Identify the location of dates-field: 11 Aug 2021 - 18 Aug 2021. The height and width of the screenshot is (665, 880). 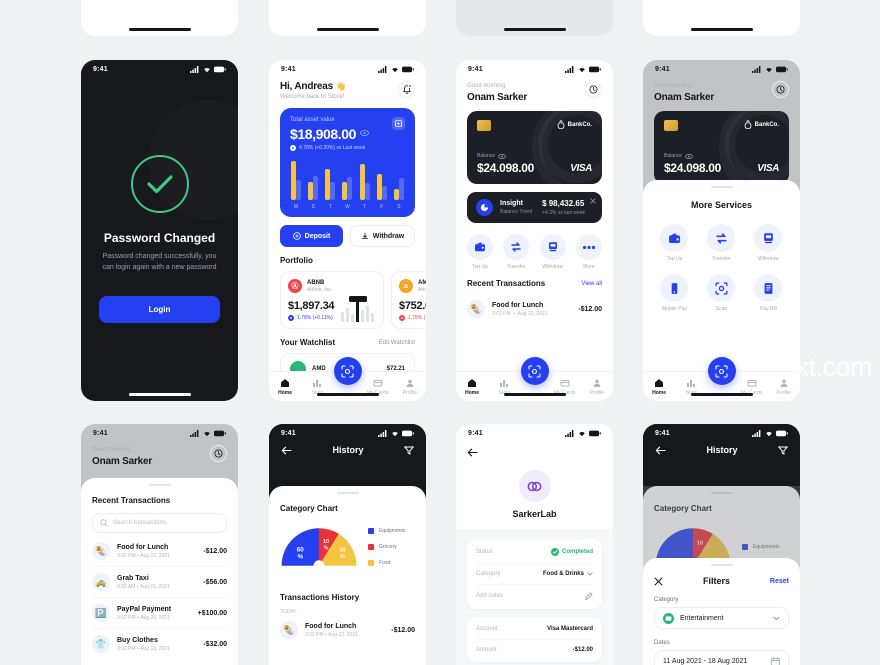
(721, 657).